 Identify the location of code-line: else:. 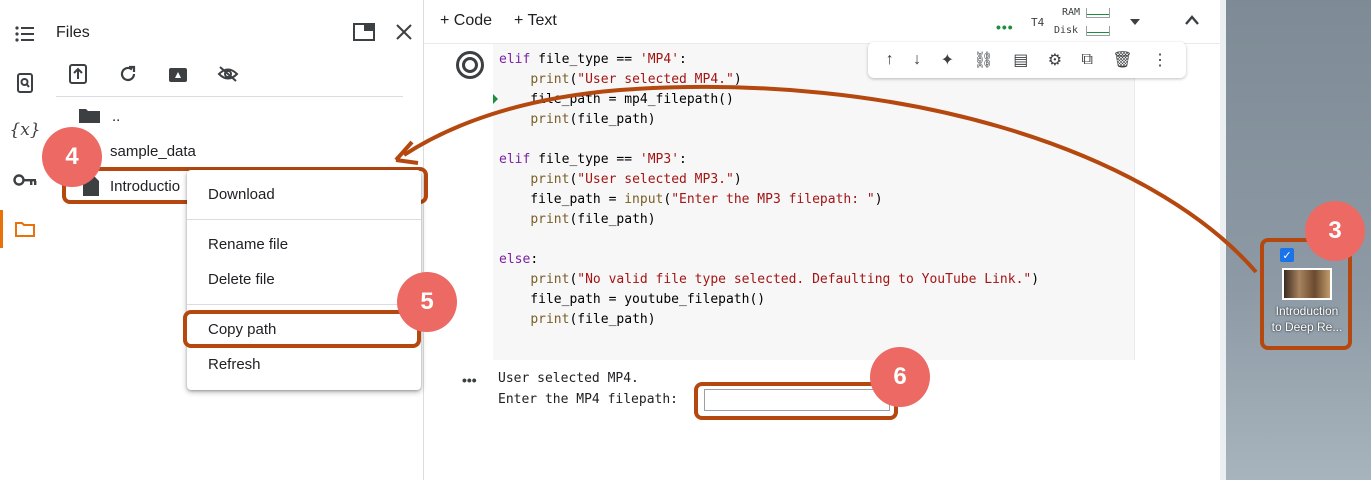
(519, 259).